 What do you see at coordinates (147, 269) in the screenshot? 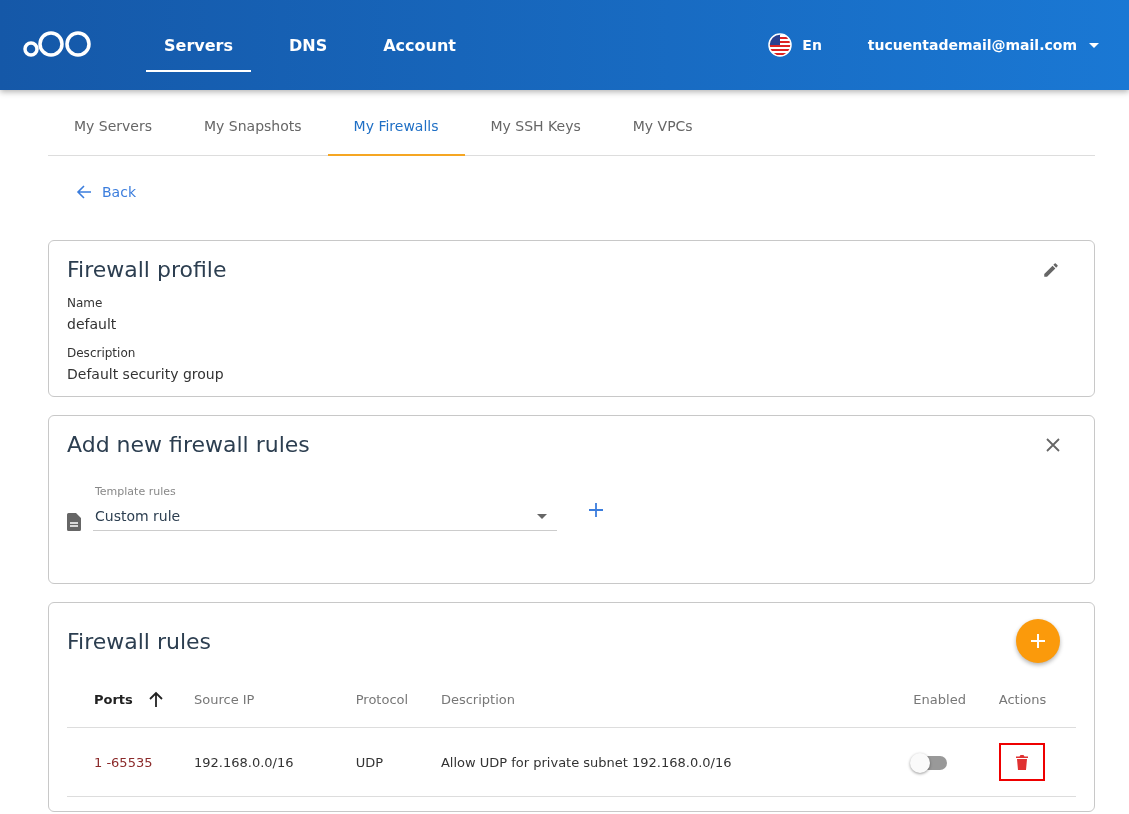
I see `card-title: Firewall profile` at bounding box center [147, 269].